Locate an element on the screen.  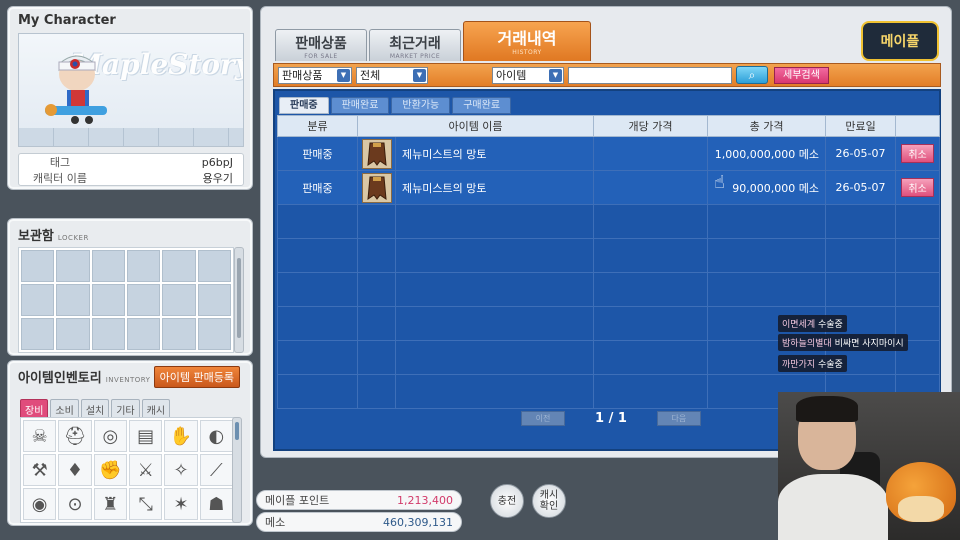
hammer-item-icon: ⚒ is located at coordinates (40, 470).